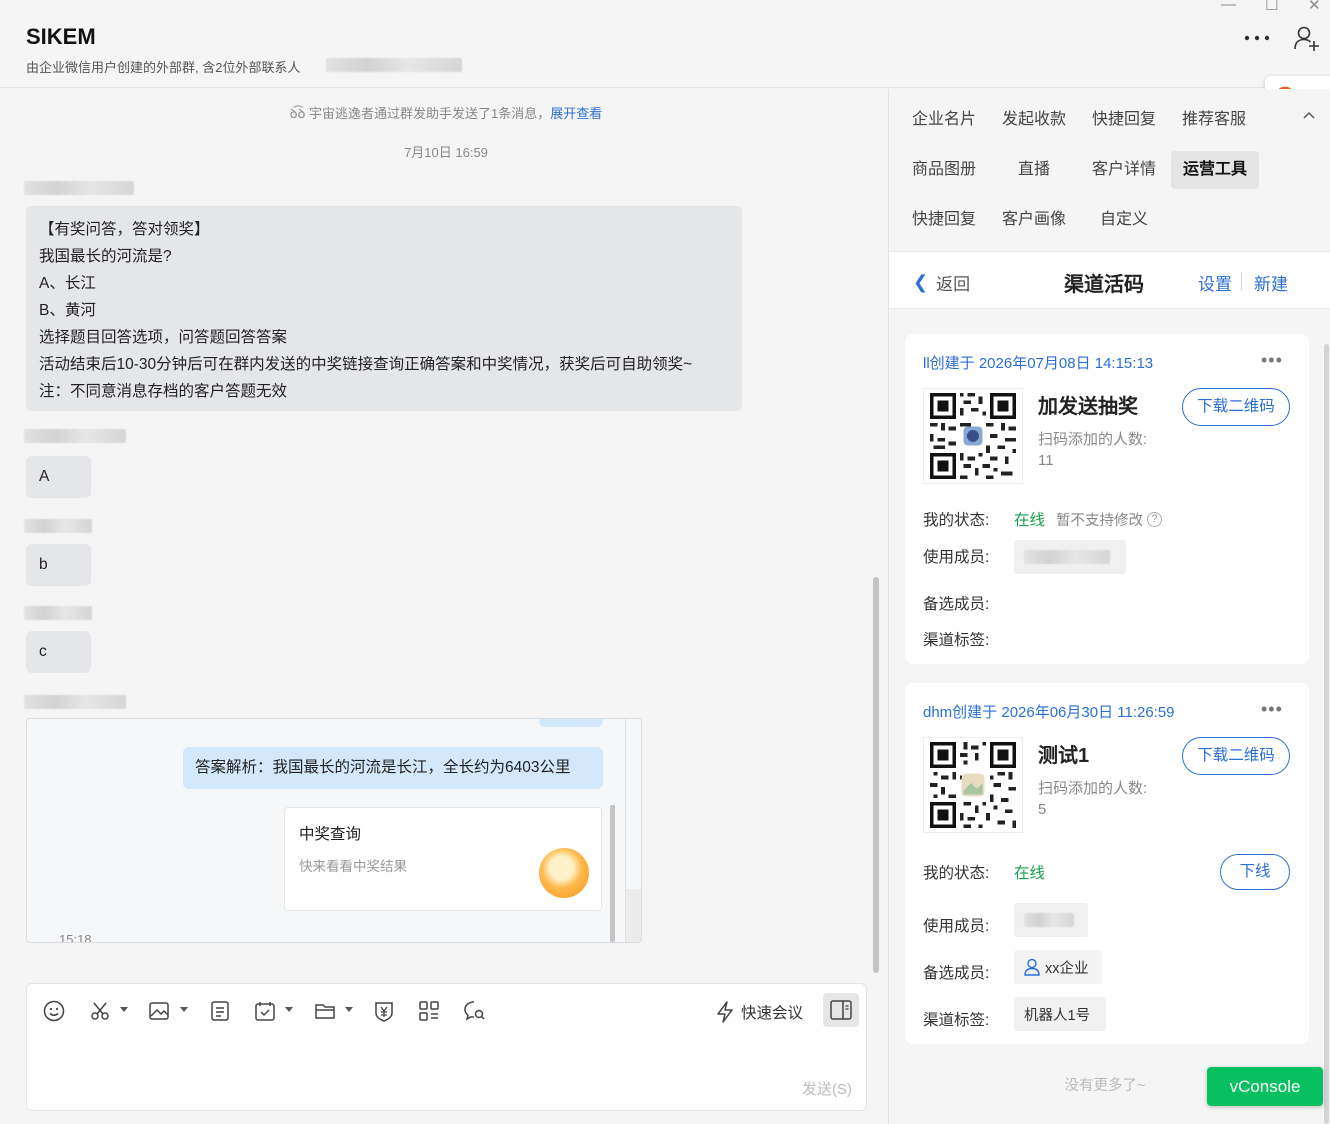  Describe the element at coordinates (1058, 967) in the screenshot. I see `backup-member-chip: xx企业` at that location.